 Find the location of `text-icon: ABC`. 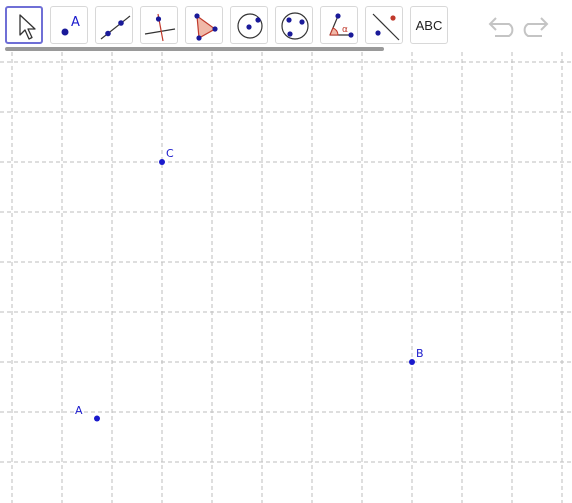

text-icon: ABC is located at coordinates (429, 25).